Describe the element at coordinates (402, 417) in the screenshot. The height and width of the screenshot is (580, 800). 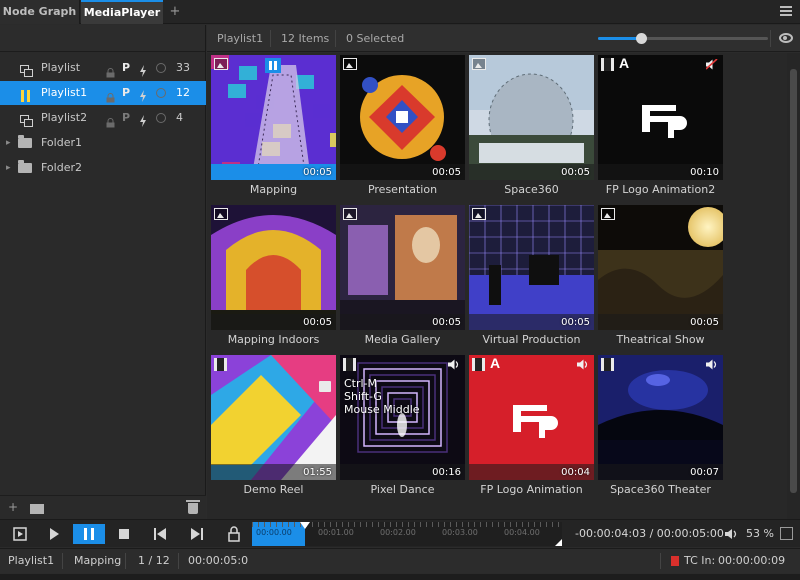
I see `media-thumbnail: Ctrl-M Shift-G Mouse Middle 00:16` at that location.